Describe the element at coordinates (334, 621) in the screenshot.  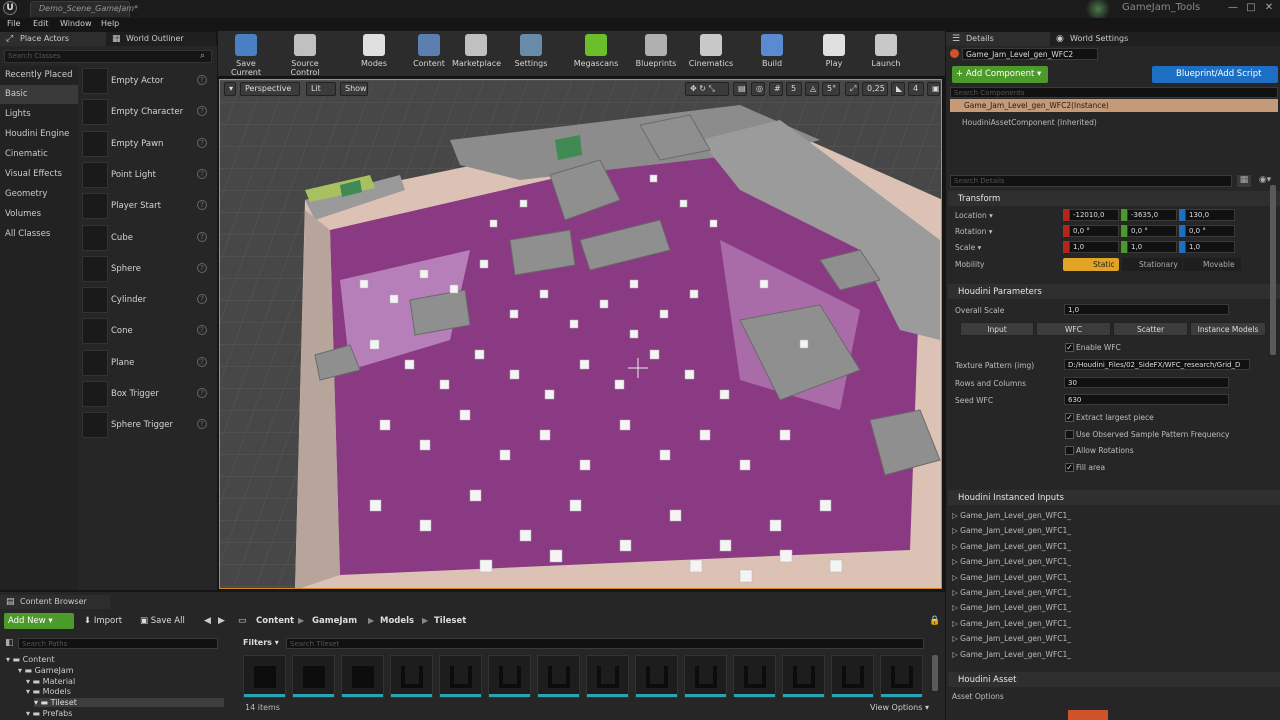
I see `breadcrumb-gamejam: GameJam` at that location.